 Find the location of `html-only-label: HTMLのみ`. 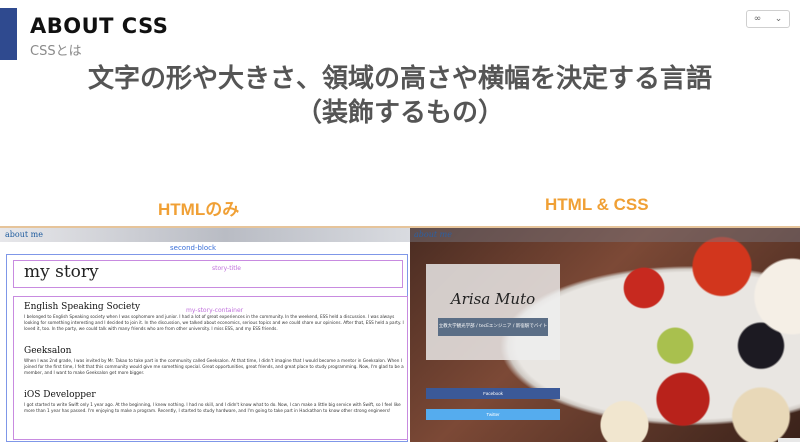

html-only-label: HTMLのみ is located at coordinates (199, 209).